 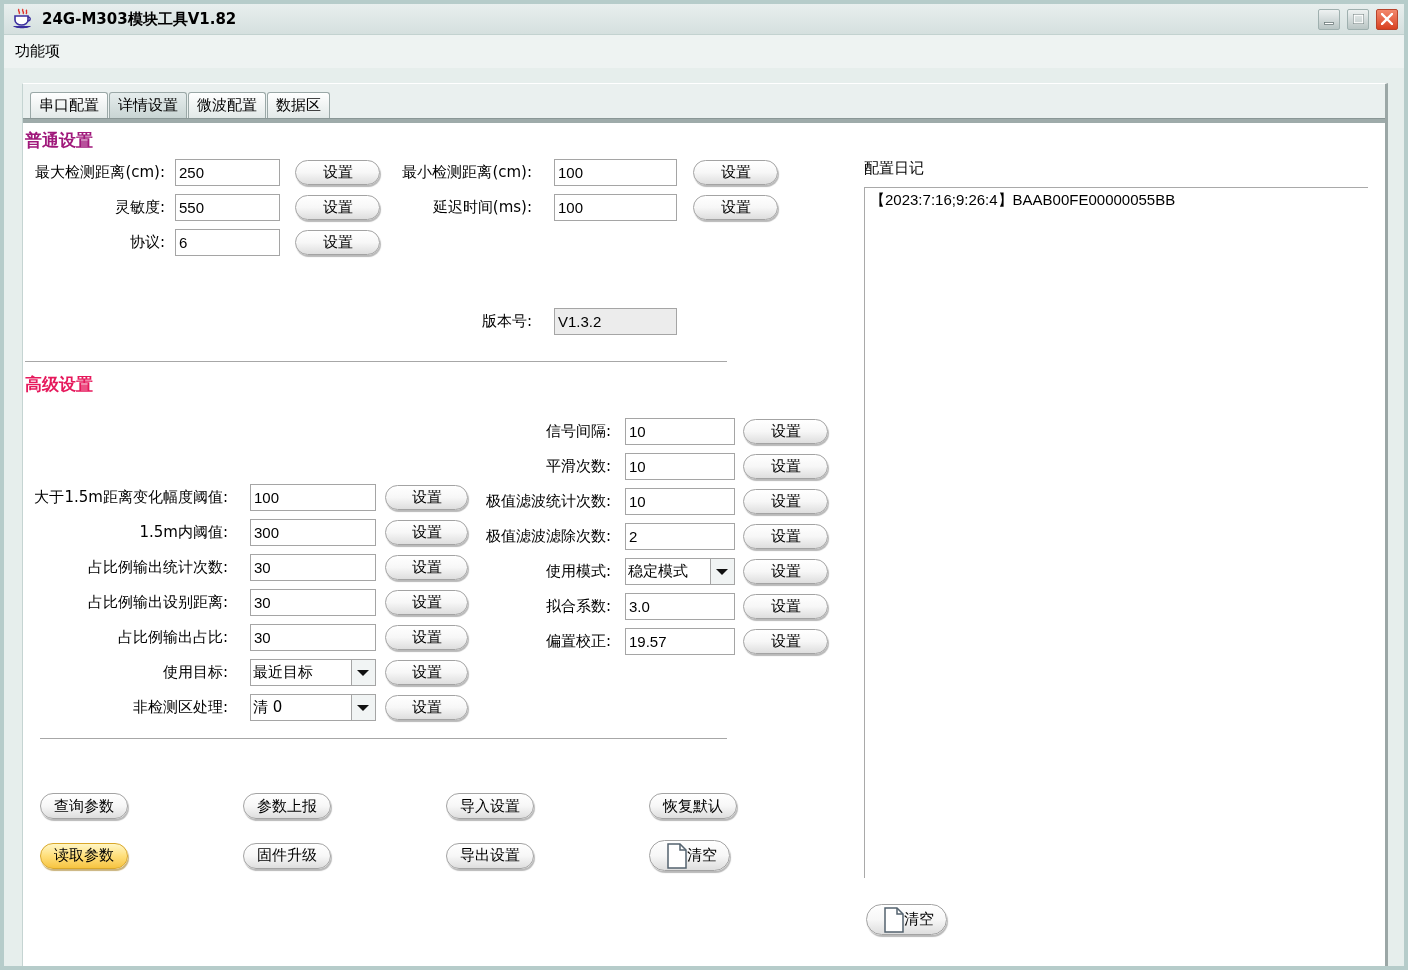 I want to click on dropdown: 最近目标, so click(x=313, y=672).